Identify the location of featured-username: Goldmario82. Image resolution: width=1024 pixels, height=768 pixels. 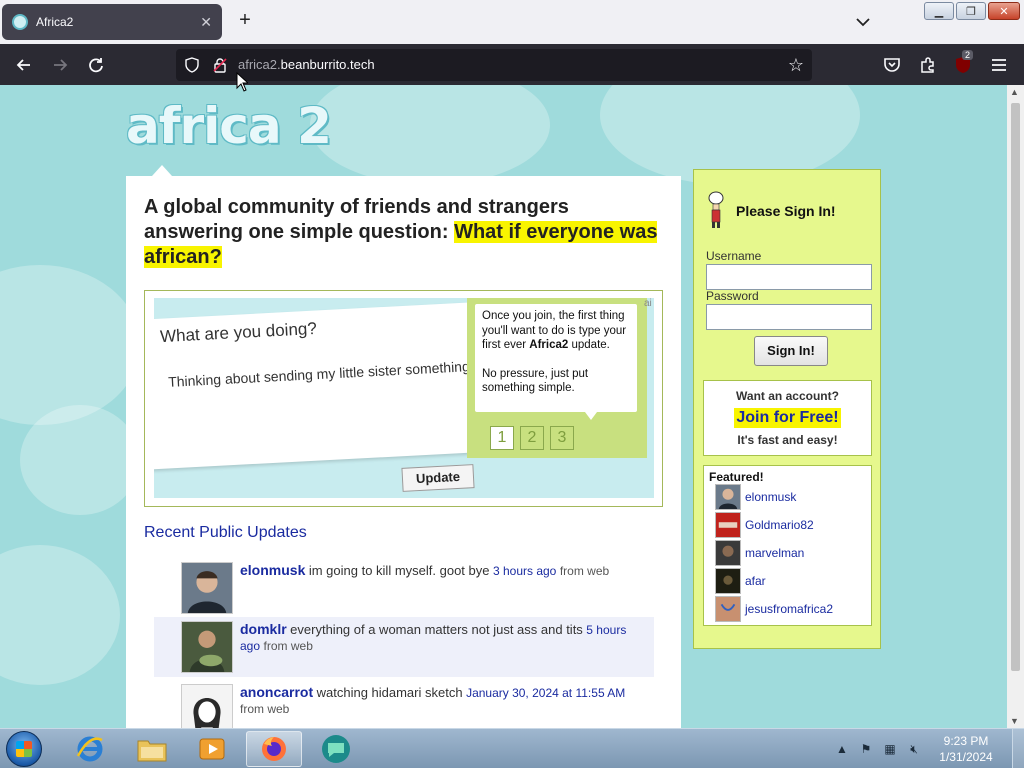
(779, 525).